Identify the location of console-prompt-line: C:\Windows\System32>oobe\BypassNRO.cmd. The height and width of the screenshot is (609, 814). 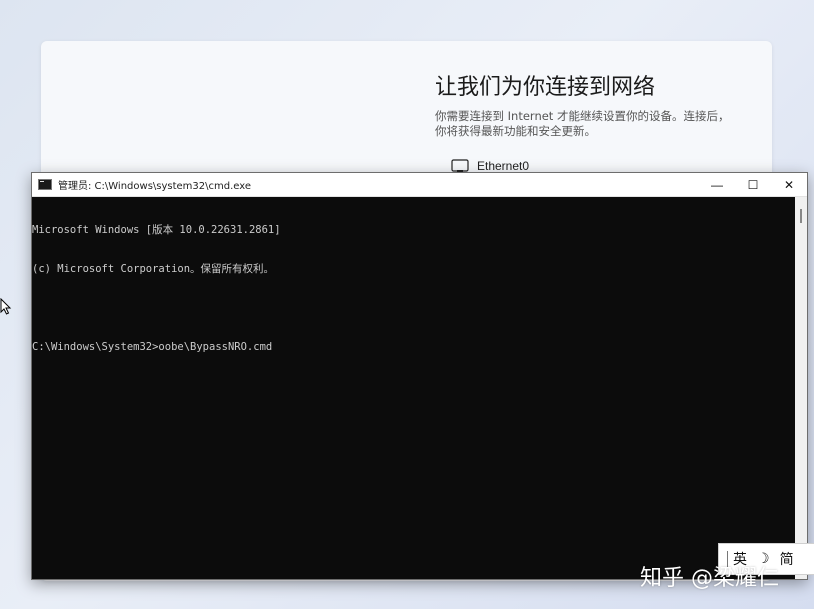
(152, 347).